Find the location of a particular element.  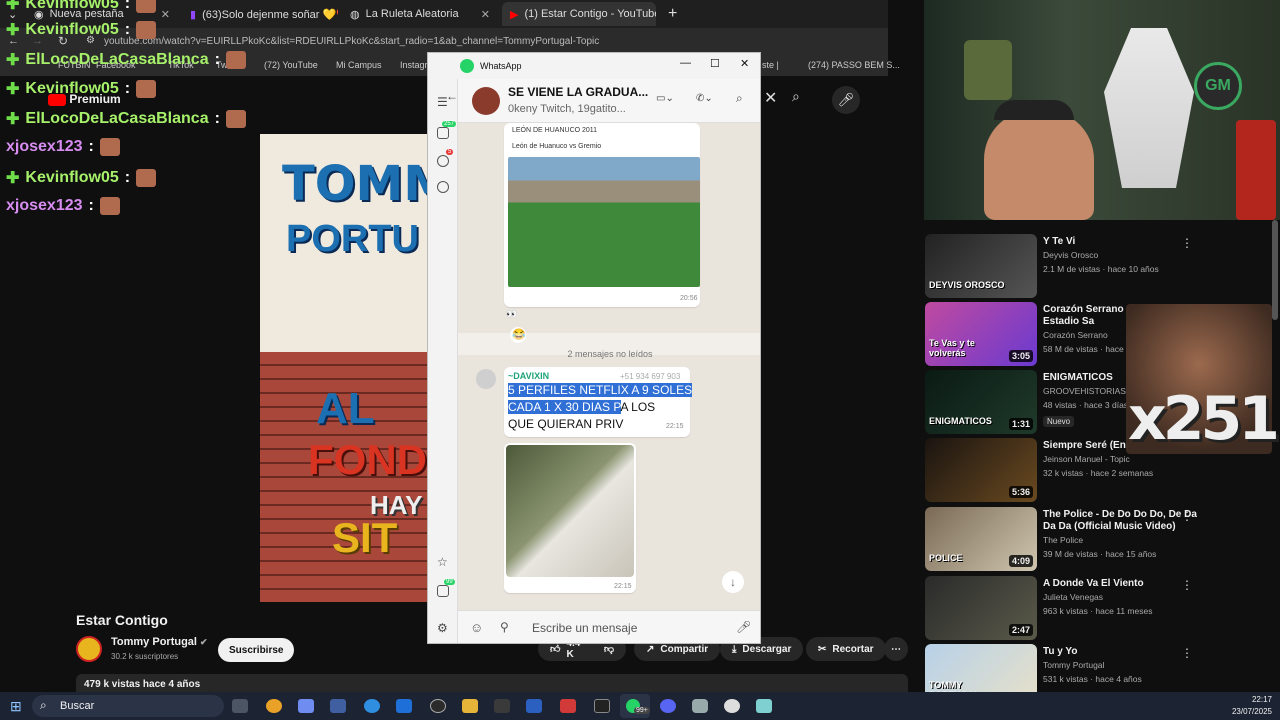

badge-icon: ✚ is located at coordinates (13, 89).